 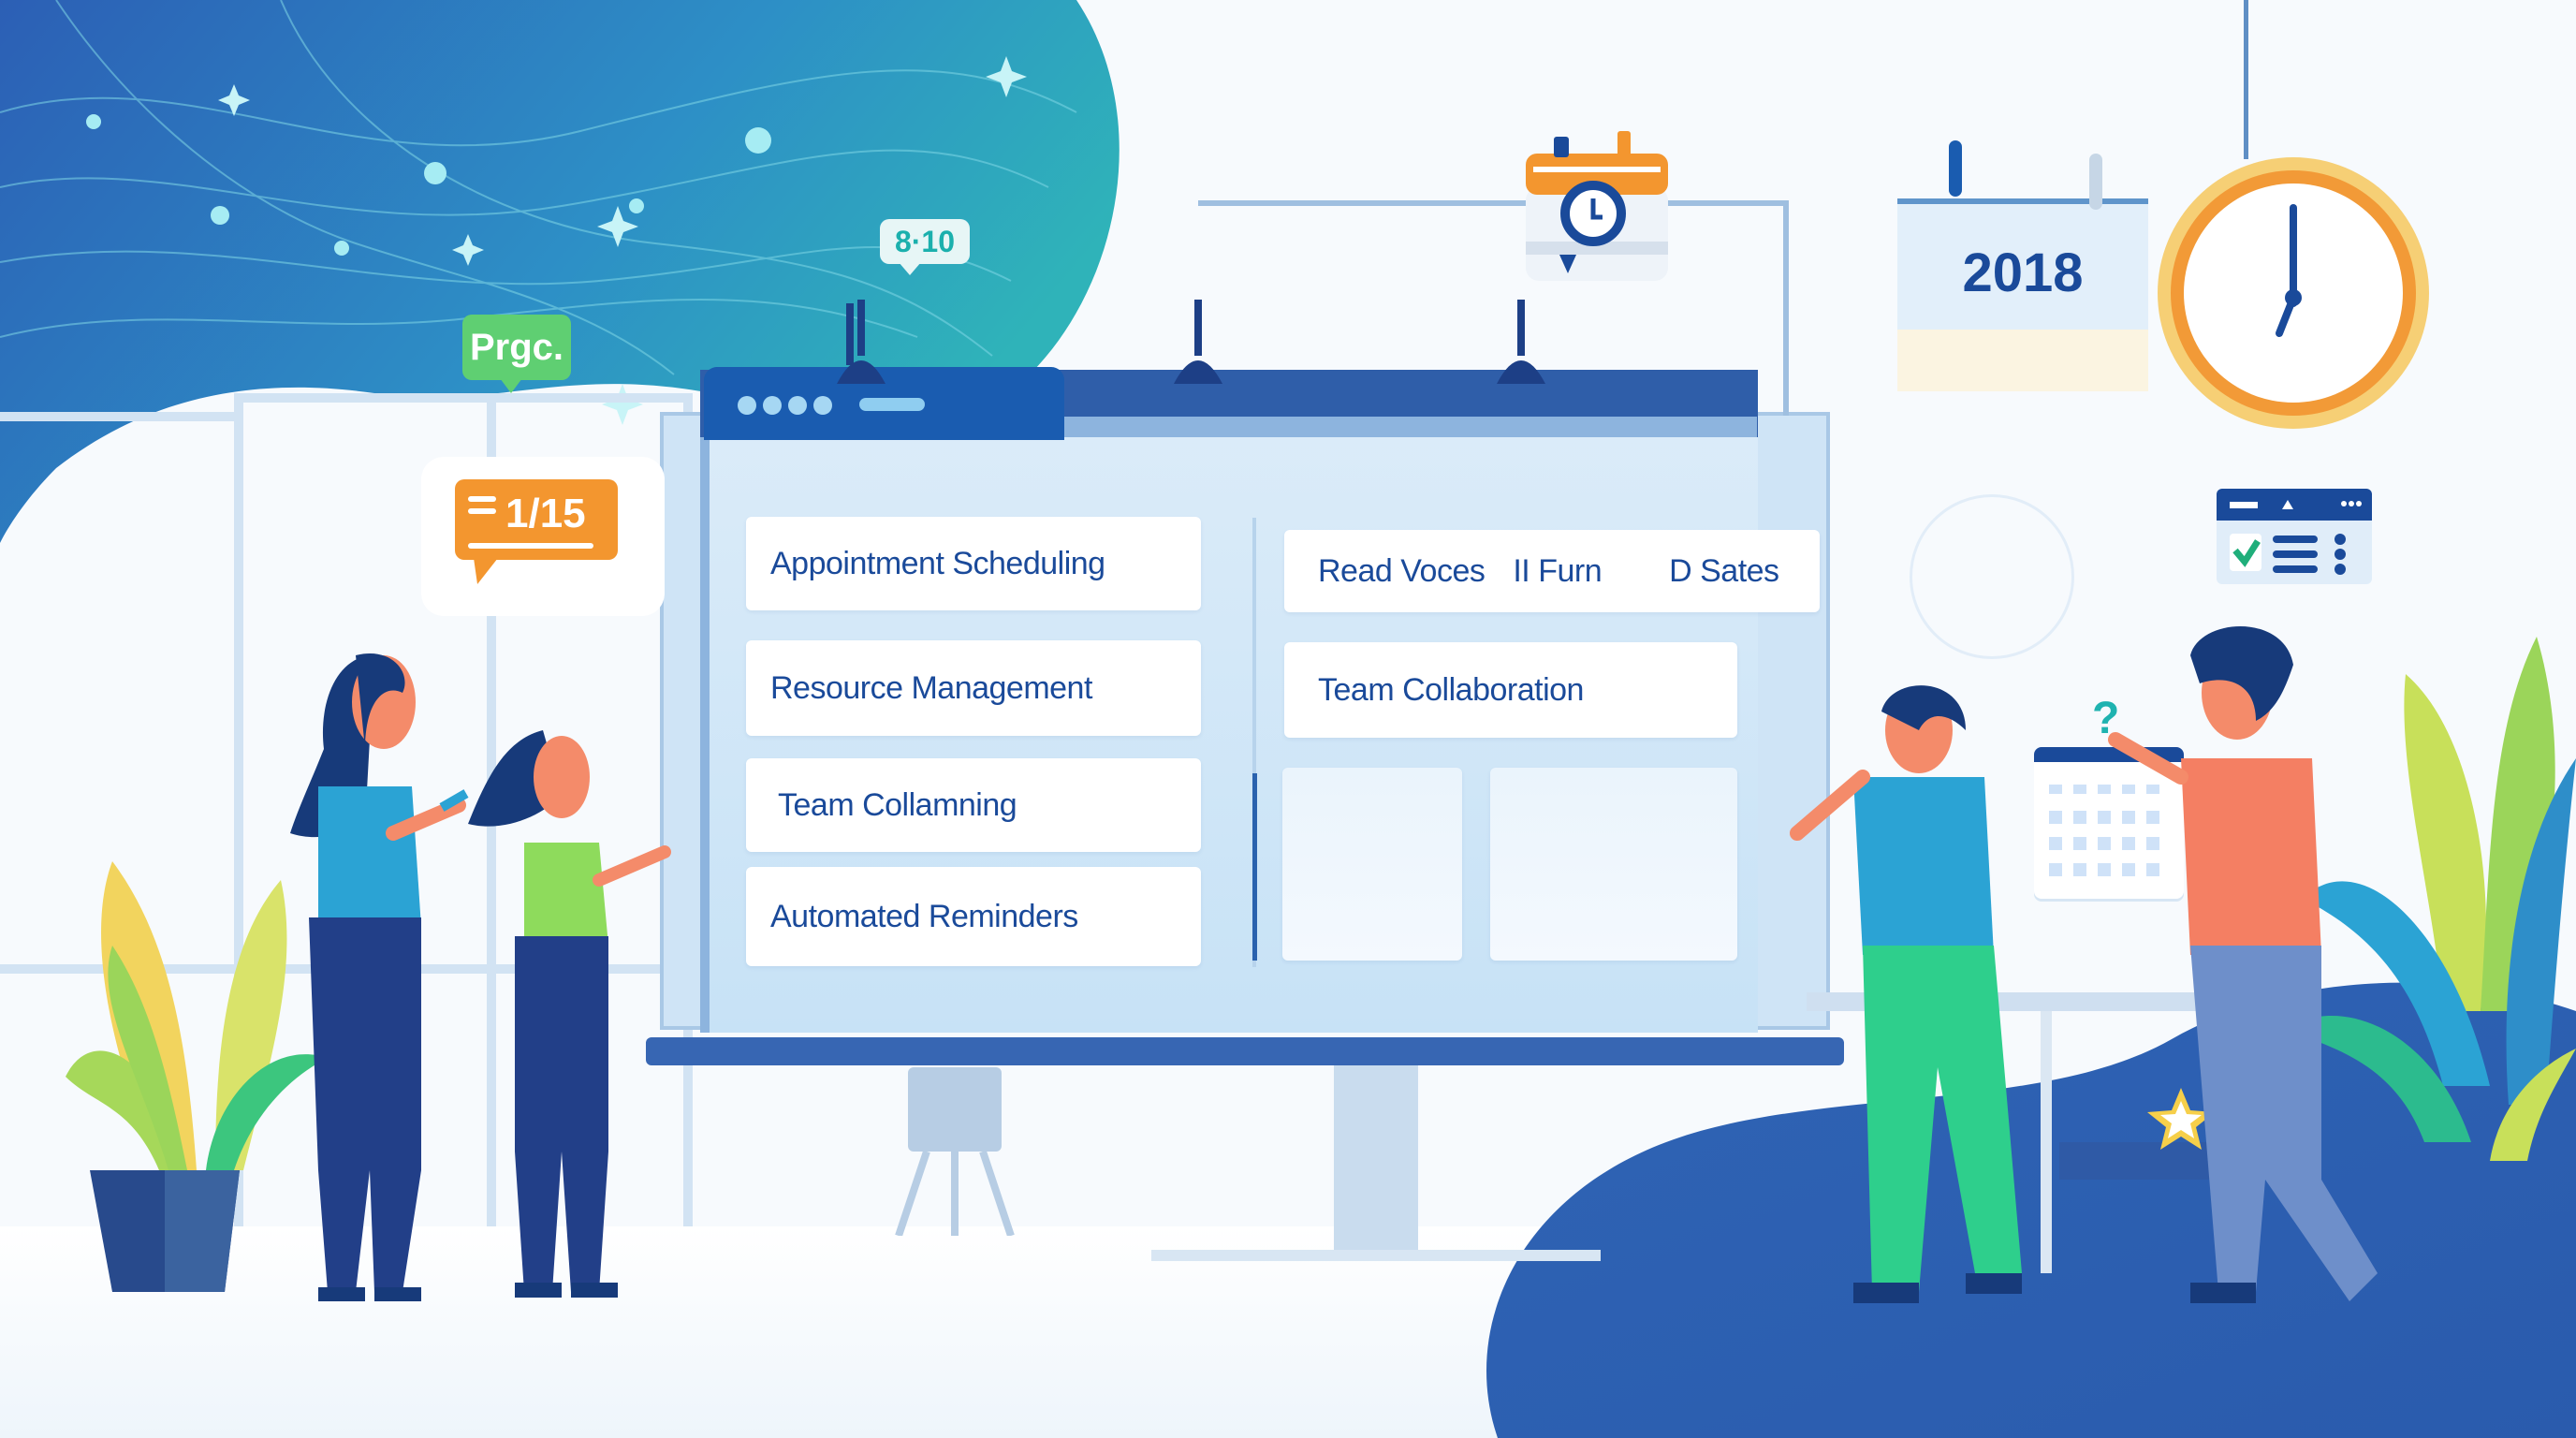 What do you see at coordinates (2243, 964) in the screenshot?
I see `person-man-orange-shirt` at bounding box center [2243, 964].